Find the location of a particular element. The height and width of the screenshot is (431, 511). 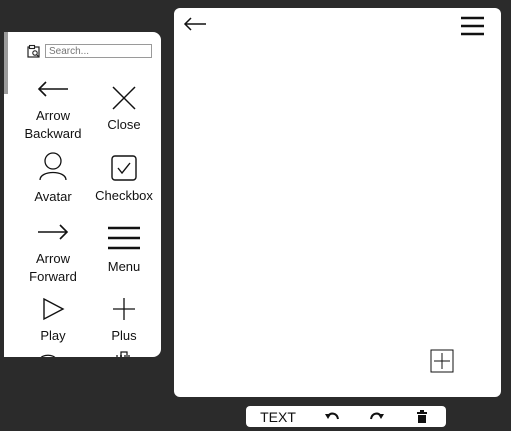

text-button: TEXT is located at coordinates (278, 416).